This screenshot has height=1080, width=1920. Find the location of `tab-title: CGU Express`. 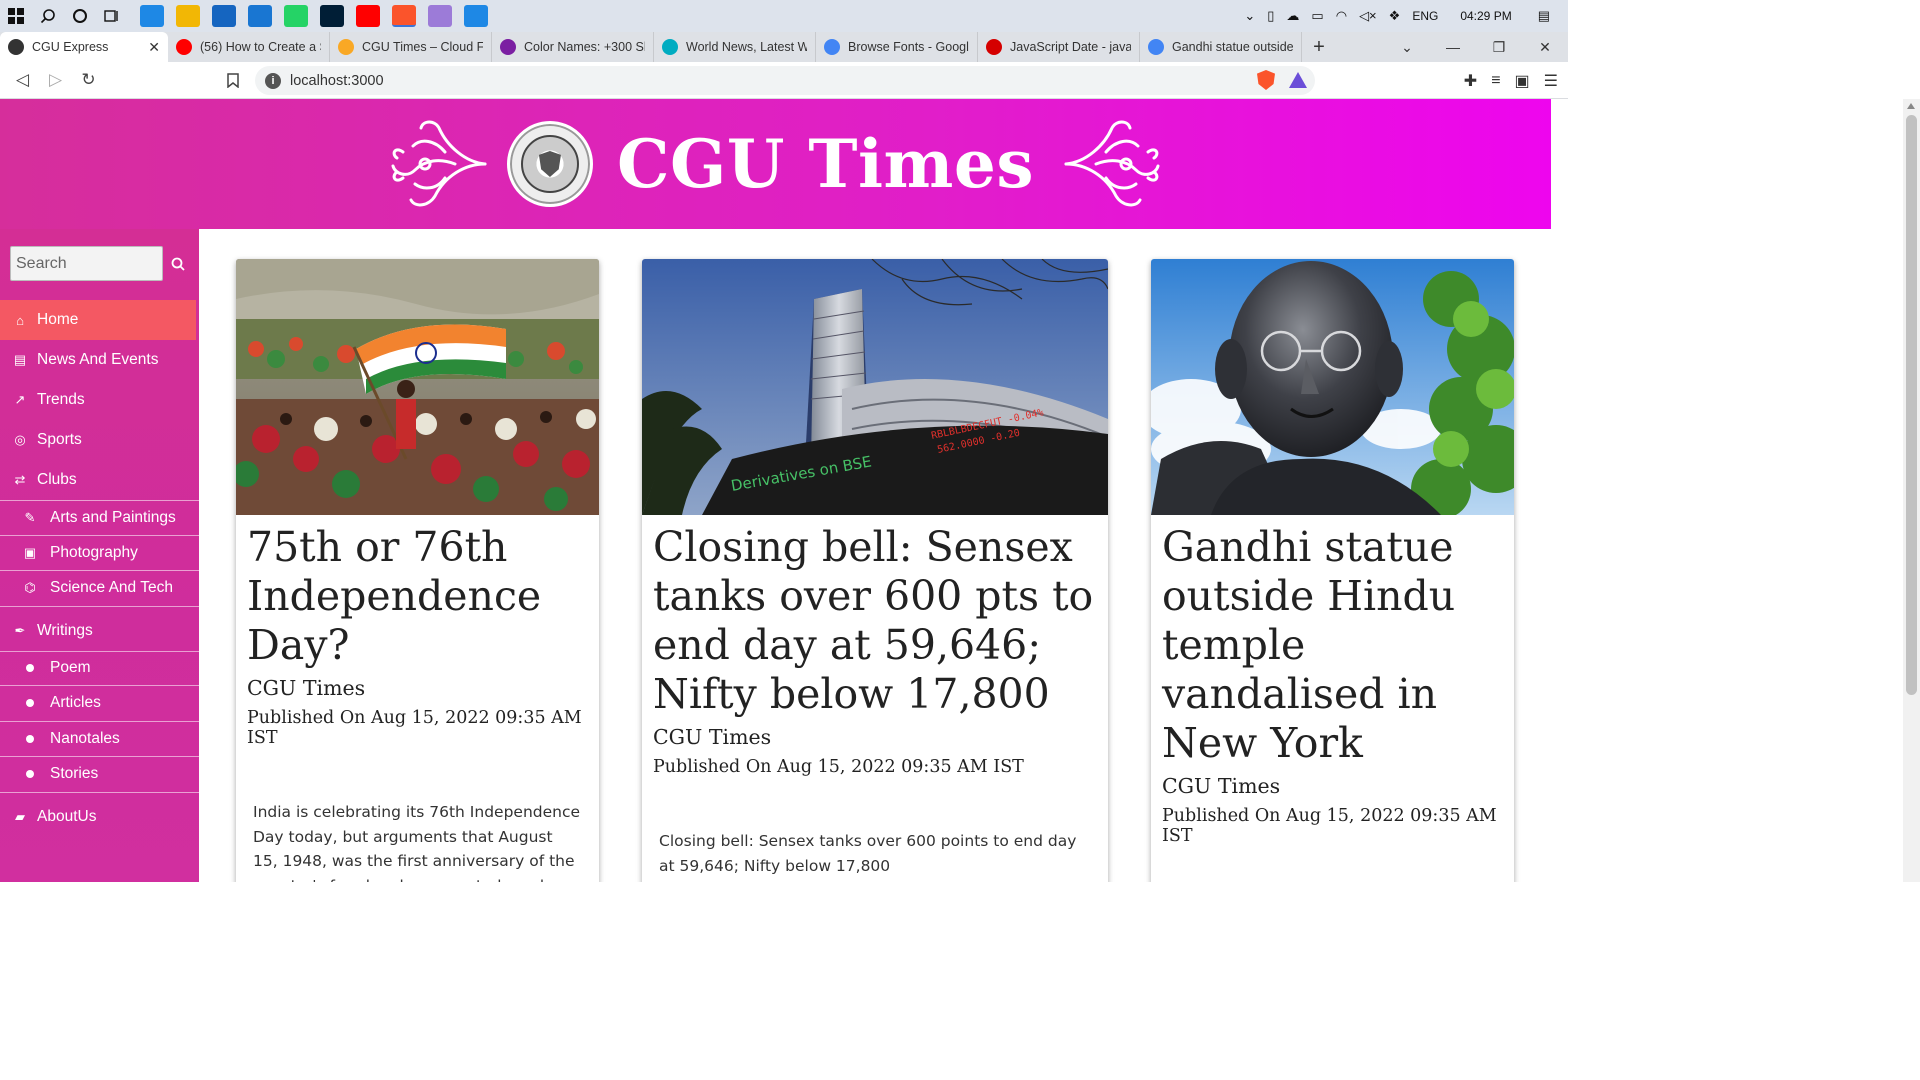

tab-title: CGU Express is located at coordinates (70, 47).